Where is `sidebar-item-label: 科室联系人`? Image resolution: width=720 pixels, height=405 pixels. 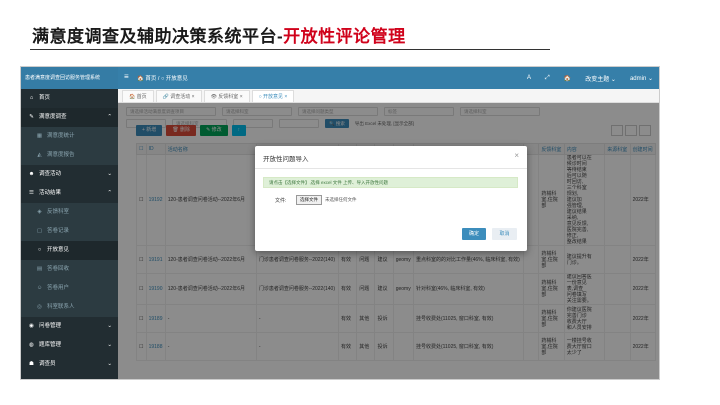 sidebar-item-label: 科室联系人 is located at coordinates (61, 307).